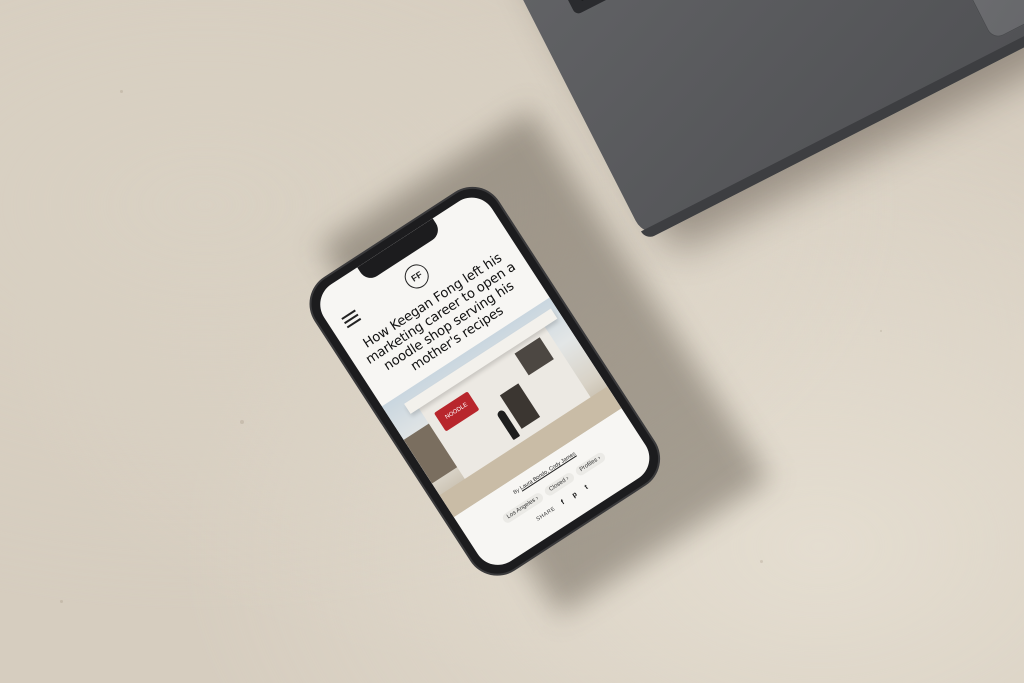 The image size is (1024, 683). Describe the element at coordinates (575, 495) in the screenshot. I see `pinterest-icon: p` at that location.